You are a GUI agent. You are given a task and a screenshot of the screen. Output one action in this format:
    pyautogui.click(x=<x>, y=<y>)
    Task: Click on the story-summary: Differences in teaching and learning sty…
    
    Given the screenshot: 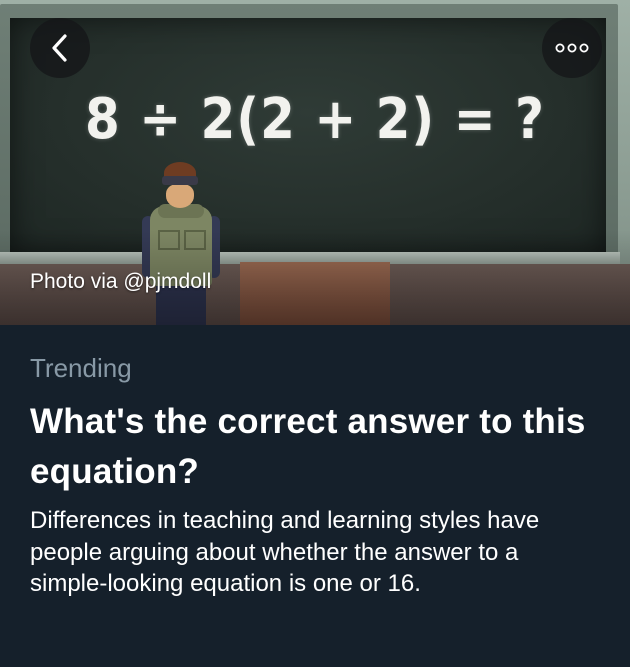 What is the action you would take?
    pyautogui.click(x=285, y=552)
    